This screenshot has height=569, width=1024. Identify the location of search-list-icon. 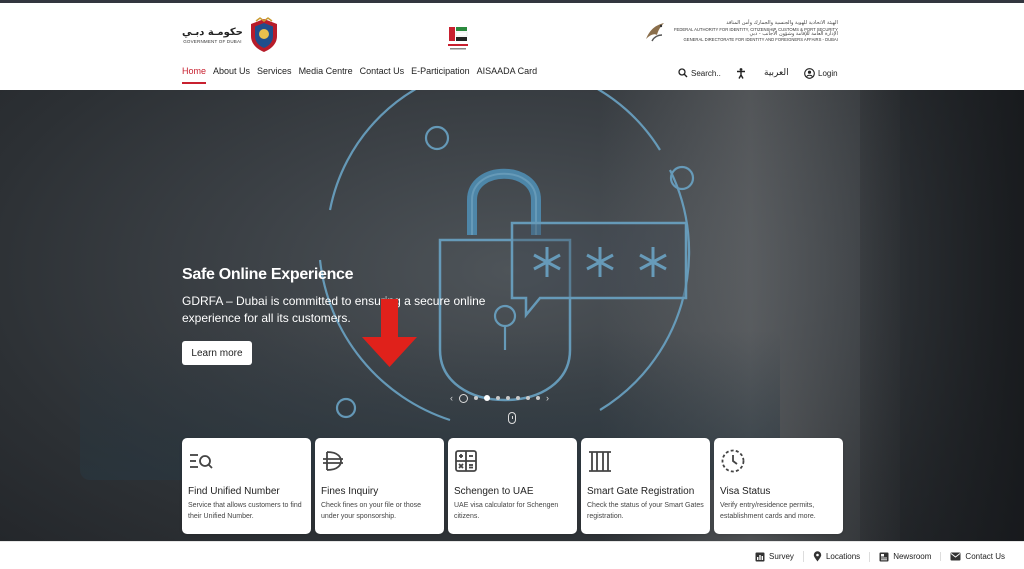
(201, 461).